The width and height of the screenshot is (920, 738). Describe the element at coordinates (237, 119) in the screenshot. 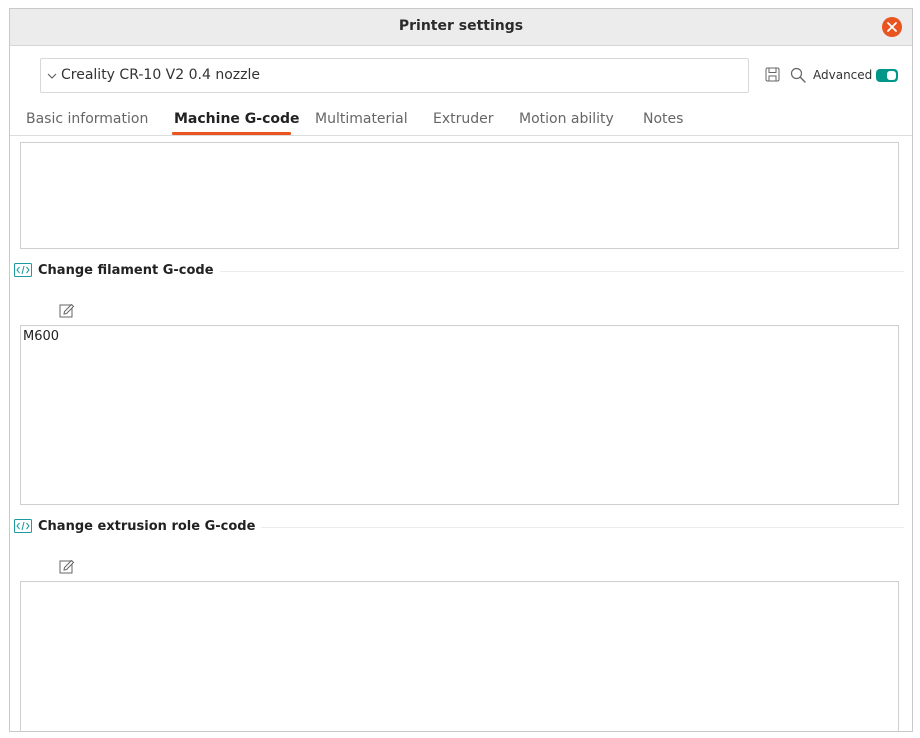

I see `tab-machine-gcode: Machine G-code` at that location.